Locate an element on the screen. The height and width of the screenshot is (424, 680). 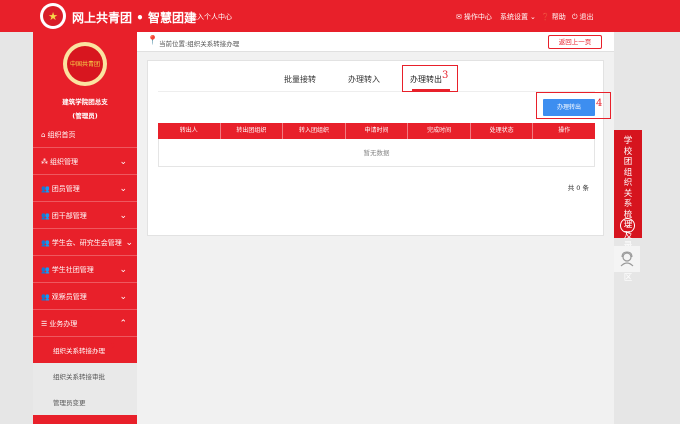
annotation-number-2: 2 is located at coordinates (113, 347).